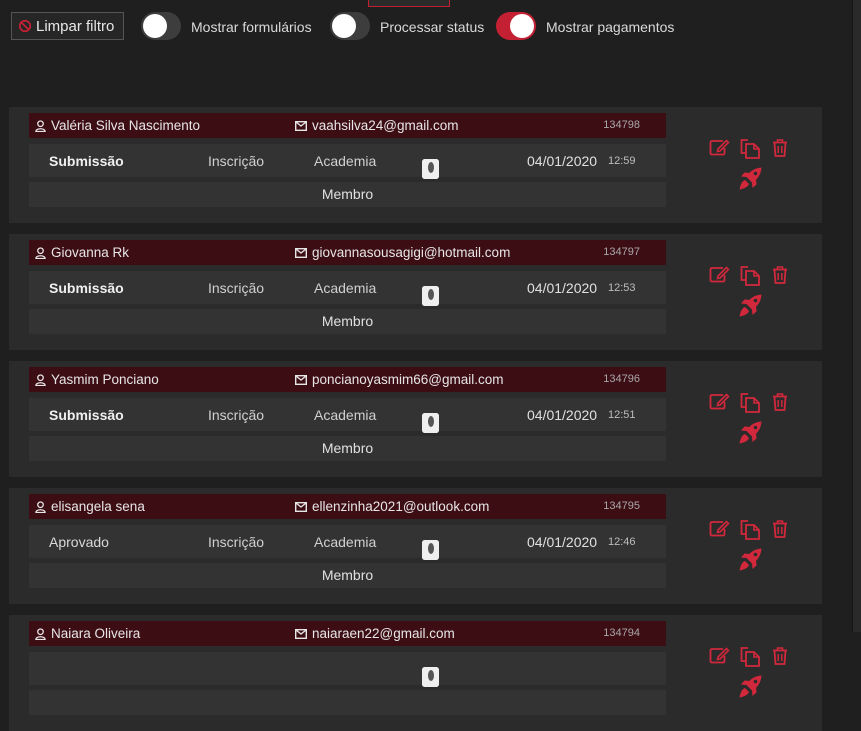  I want to click on entry-id: 134794, so click(621, 633).